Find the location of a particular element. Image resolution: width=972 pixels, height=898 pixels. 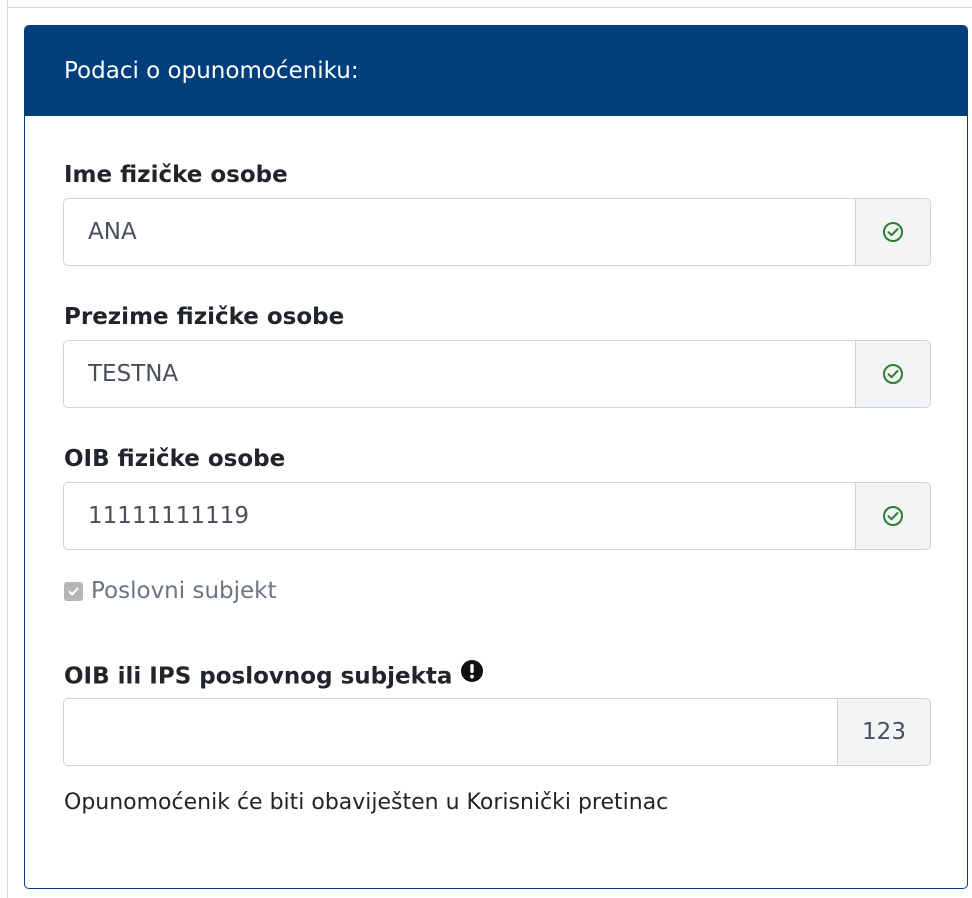

oib-status-addon is located at coordinates (893, 516).